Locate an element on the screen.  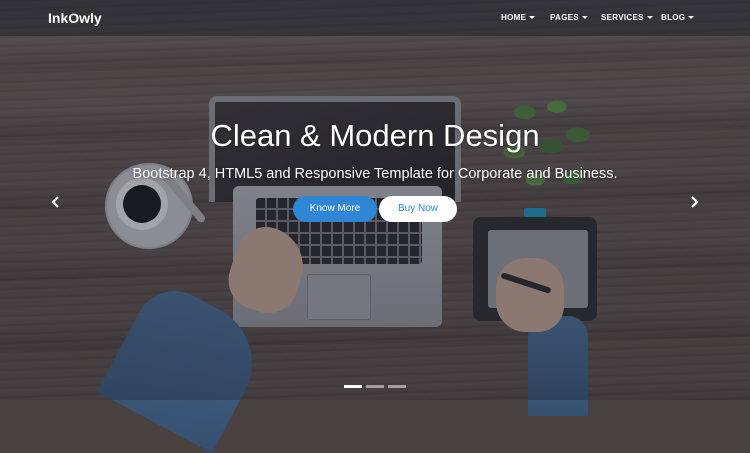
nav-item-pages-label: PAGES is located at coordinates (564, 17).